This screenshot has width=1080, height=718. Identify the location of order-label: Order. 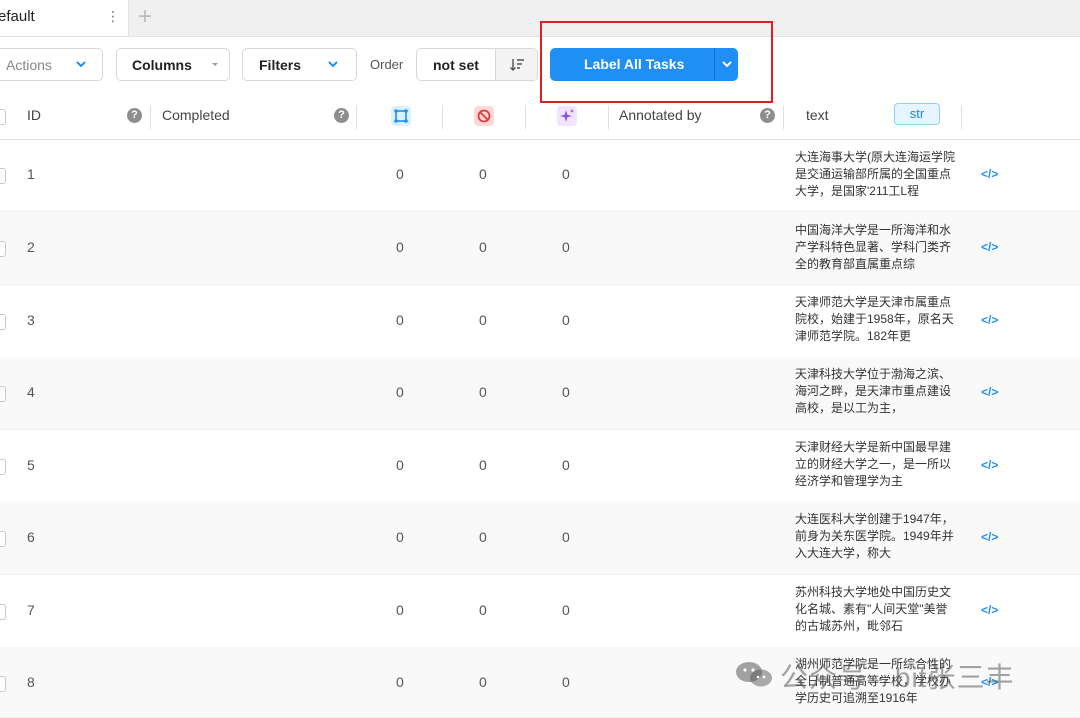
(387, 64).